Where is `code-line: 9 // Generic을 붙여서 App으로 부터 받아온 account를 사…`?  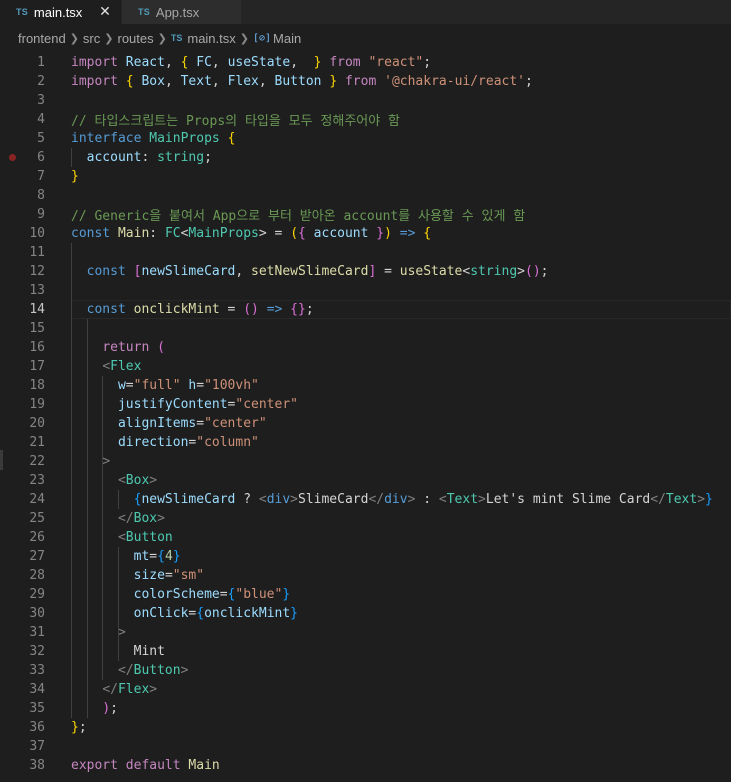
code-line: 9 // Generic을 붙여서 App으로 부터 받아온 account를 사… is located at coordinates (365, 214).